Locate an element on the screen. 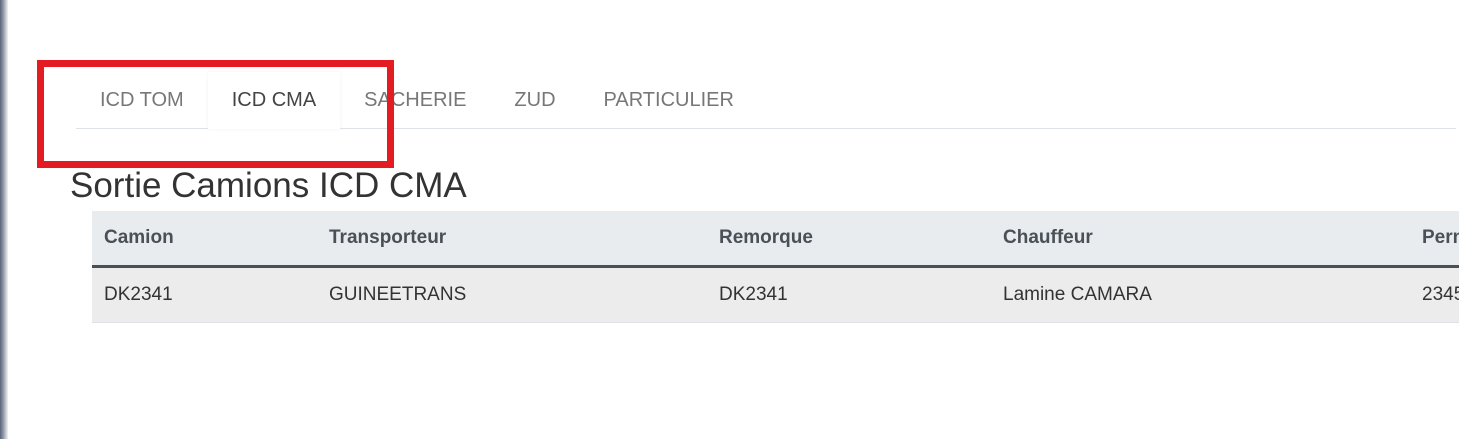 The width and height of the screenshot is (1459, 439). column-header-camion: Camion is located at coordinates (204, 239).